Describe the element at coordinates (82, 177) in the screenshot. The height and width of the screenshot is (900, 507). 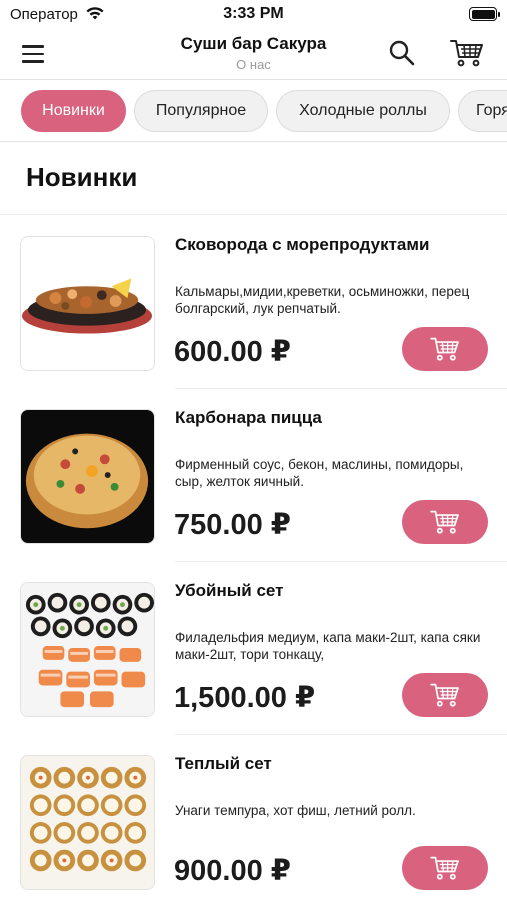
I see `section-title: Новинки` at that location.